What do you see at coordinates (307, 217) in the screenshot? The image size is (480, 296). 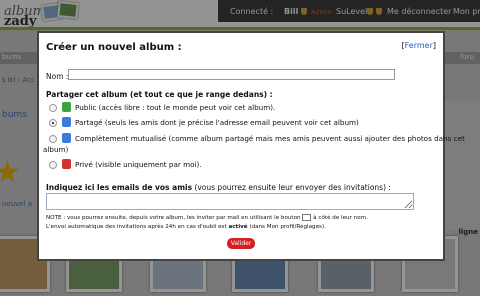 I see `invite-mail-icon` at bounding box center [307, 217].